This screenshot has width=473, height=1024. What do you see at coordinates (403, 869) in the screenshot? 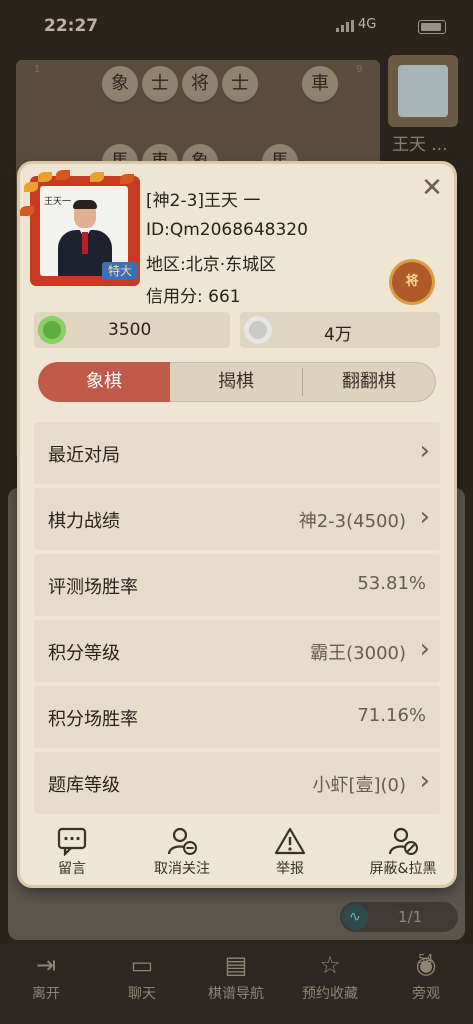
I see `action-label: 屏蔽&拉黑` at bounding box center [403, 869].